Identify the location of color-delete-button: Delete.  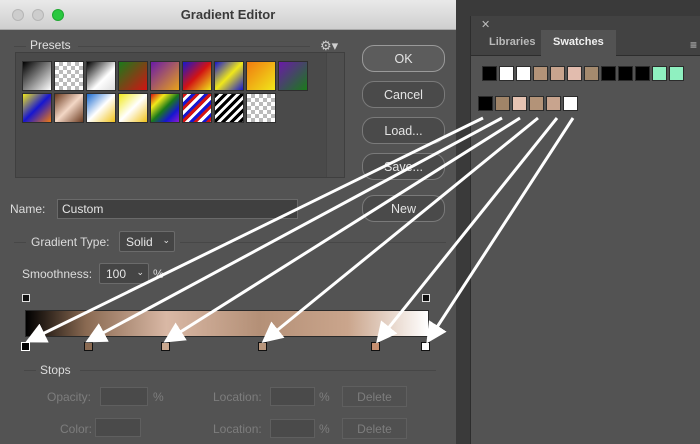
(374, 428).